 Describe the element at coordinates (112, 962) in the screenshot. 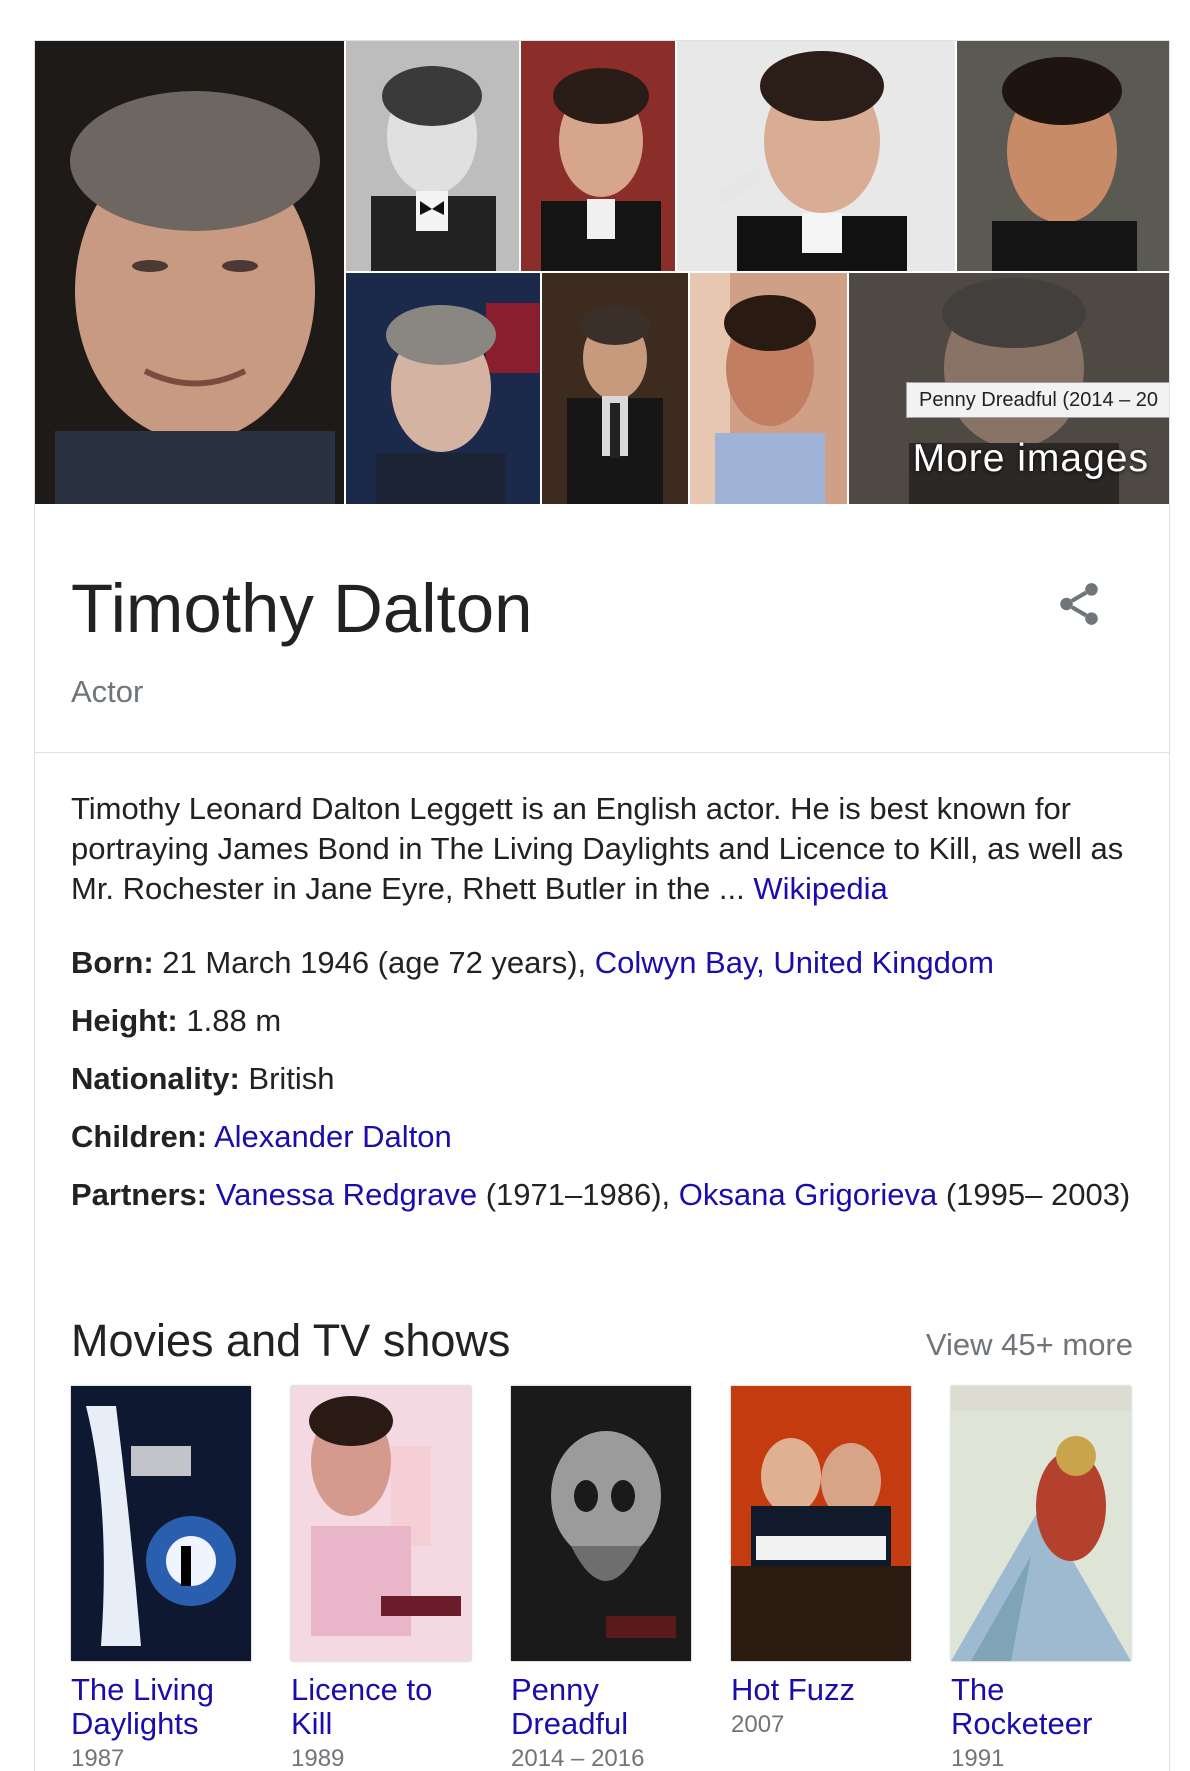

I see `fact-label: Born:` at that location.